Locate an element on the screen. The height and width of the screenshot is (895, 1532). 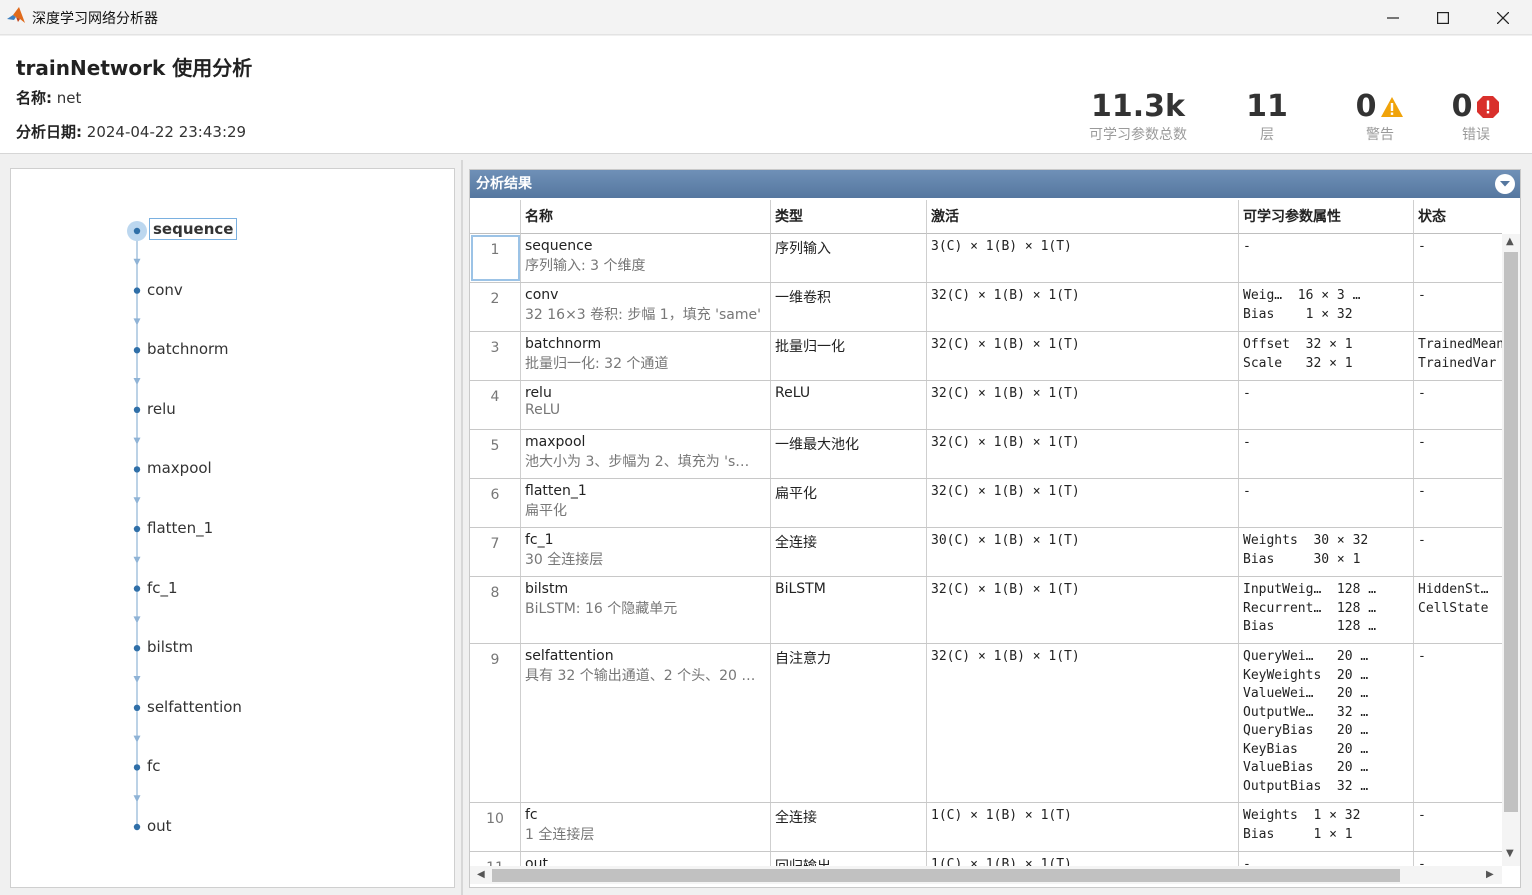
layer-learnables: Weights 30 × 32 Bias 30 × 1 is located at coordinates (1326, 552).